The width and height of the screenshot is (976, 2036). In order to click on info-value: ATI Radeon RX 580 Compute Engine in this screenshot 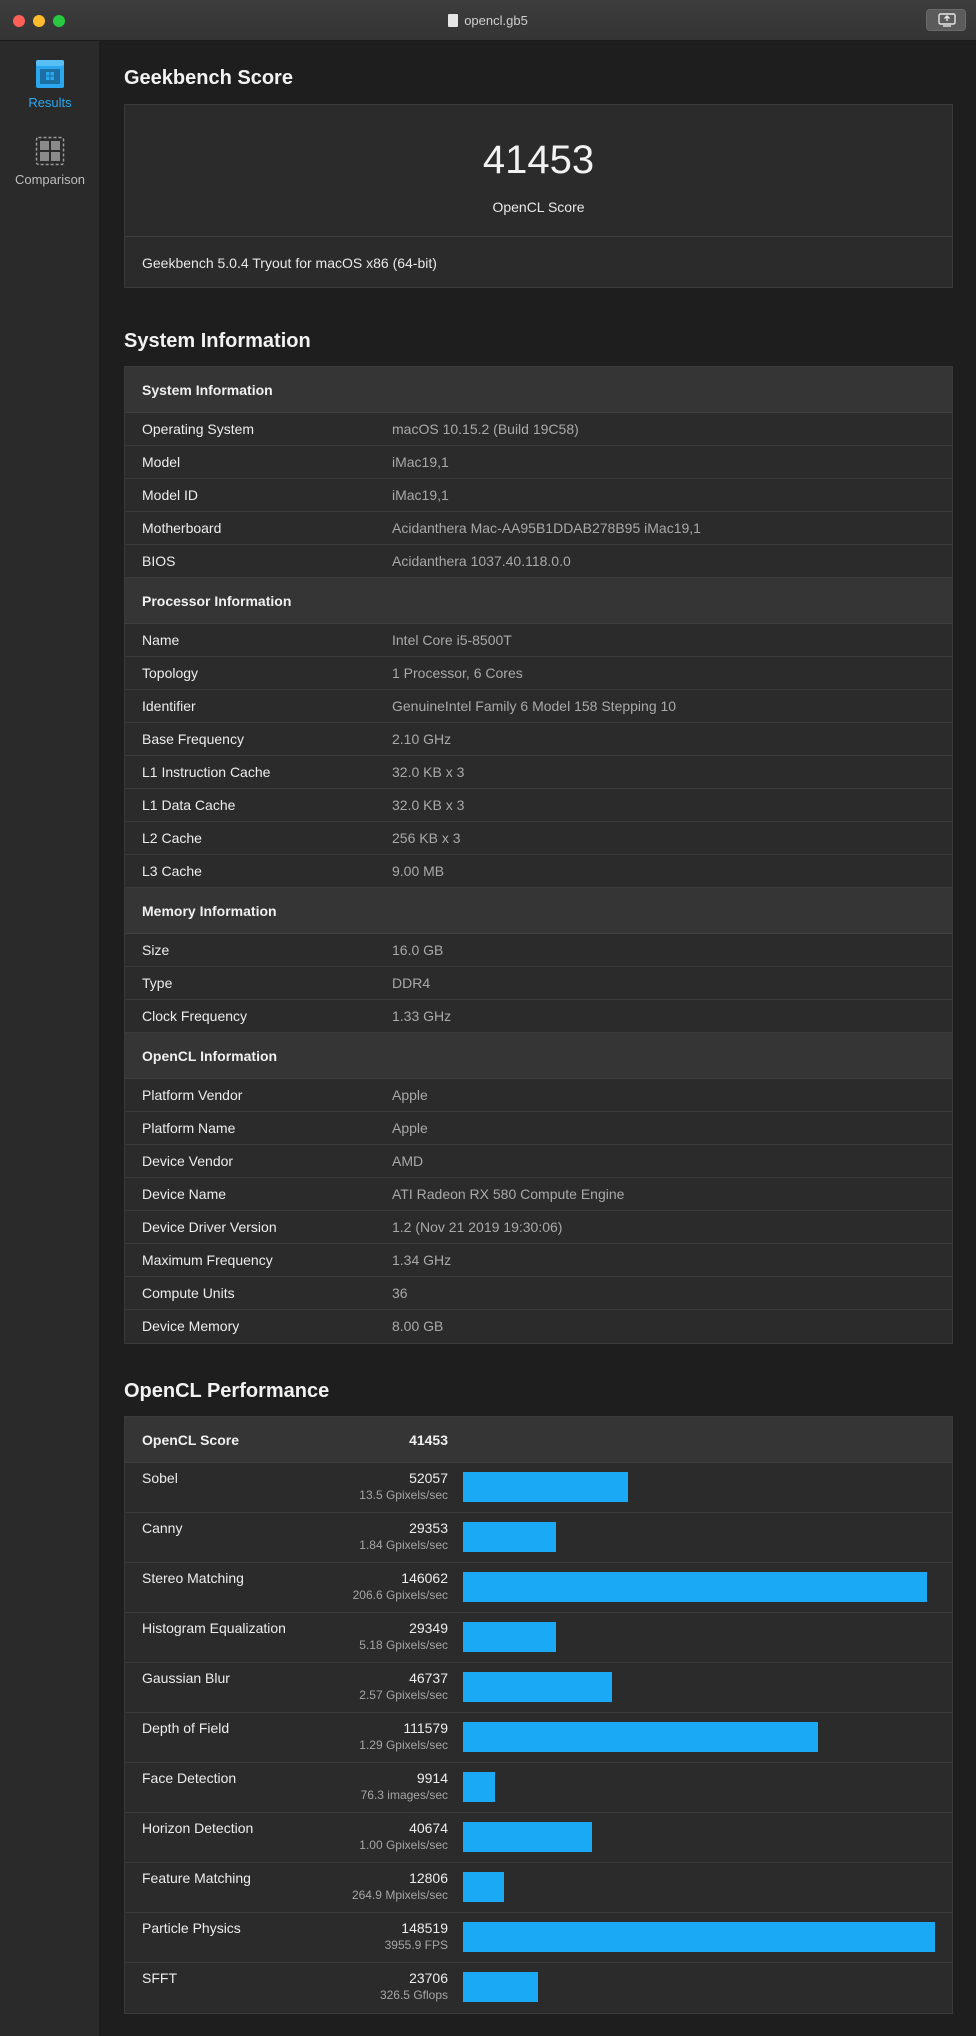, I will do `click(508, 1194)`.